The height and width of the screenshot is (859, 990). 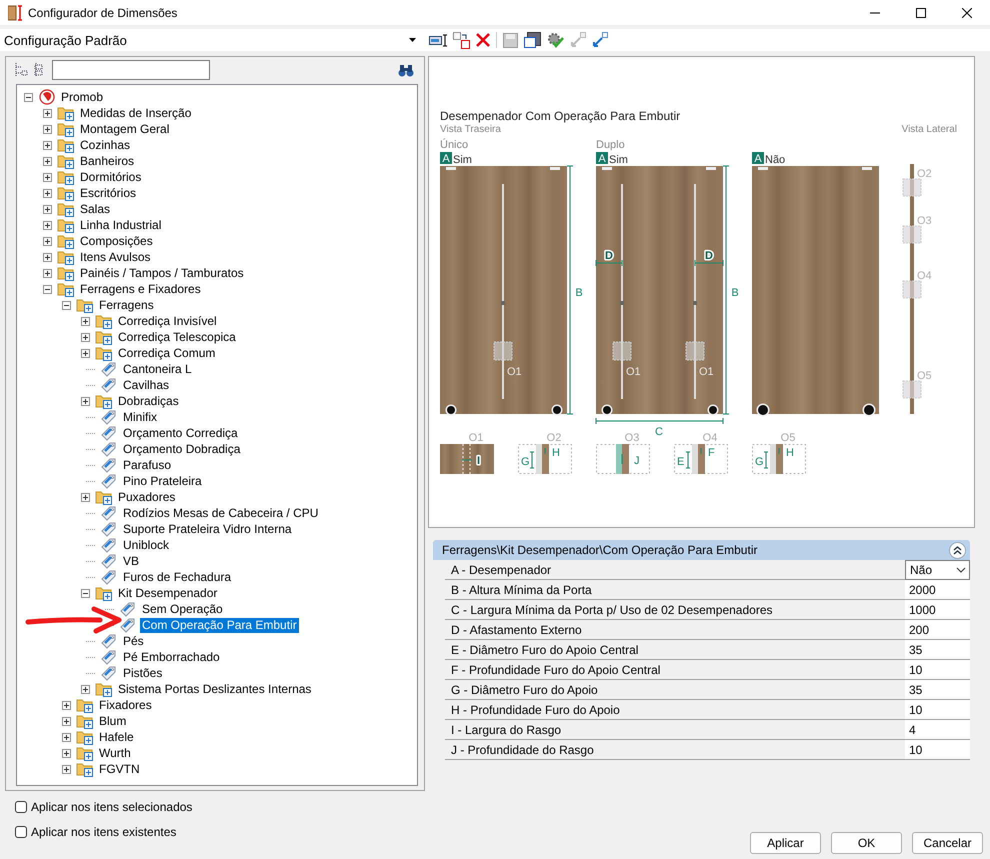 What do you see at coordinates (215, 689) in the screenshot?
I see `tree-item: Sistema Portas Deslizantes Internas` at bounding box center [215, 689].